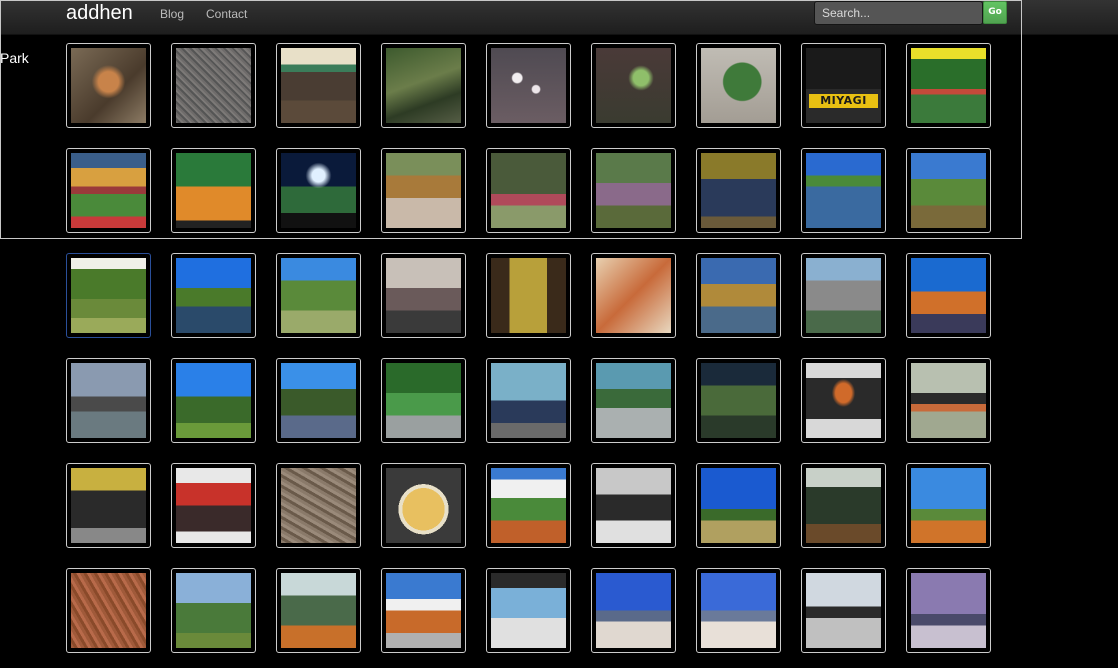  I want to click on woodland-trail-photo, so click(633, 190).